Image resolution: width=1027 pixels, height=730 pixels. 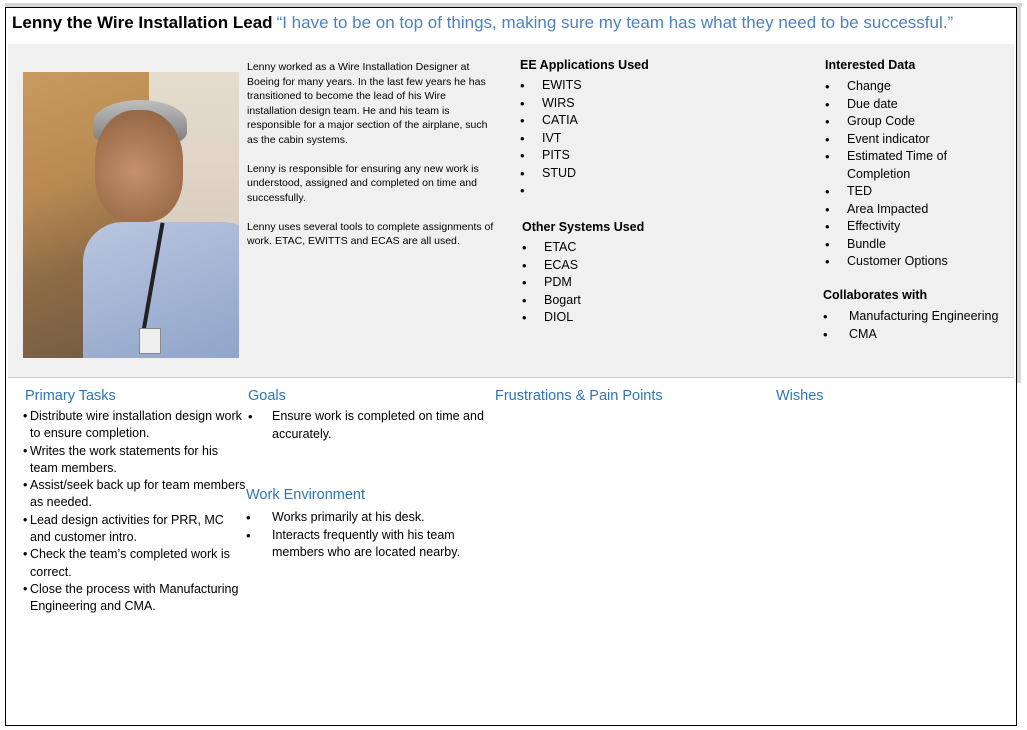 I want to click on list-item: DIOL, so click(x=662, y=318).